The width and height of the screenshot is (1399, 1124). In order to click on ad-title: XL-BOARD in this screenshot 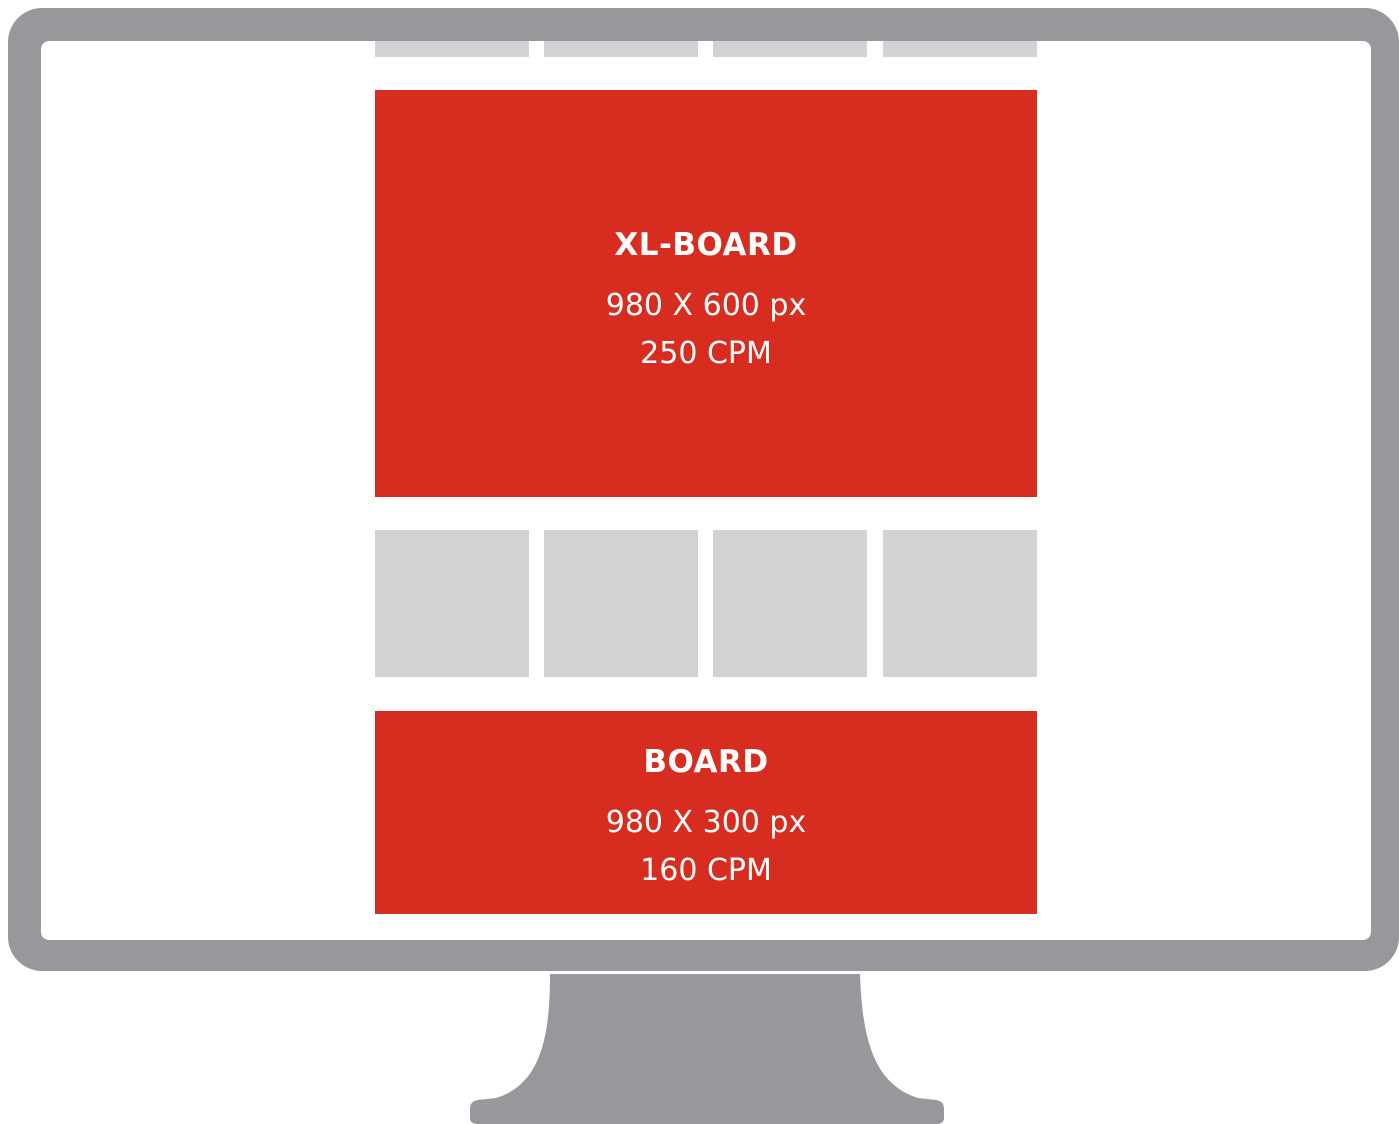, I will do `click(706, 245)`.